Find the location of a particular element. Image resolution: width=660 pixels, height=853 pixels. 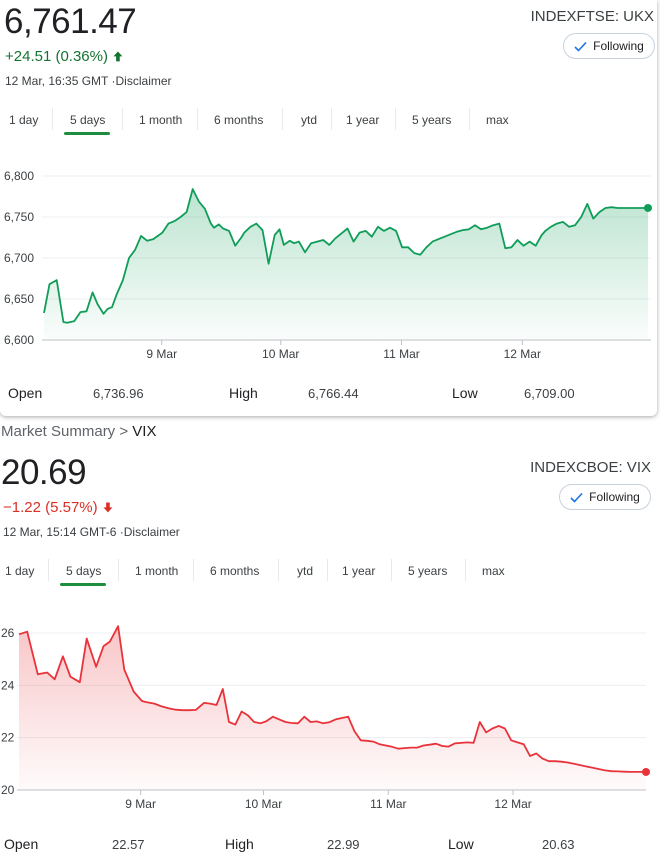

ukx-open-value: 6,736.96 is located at coordinates (118, 393).